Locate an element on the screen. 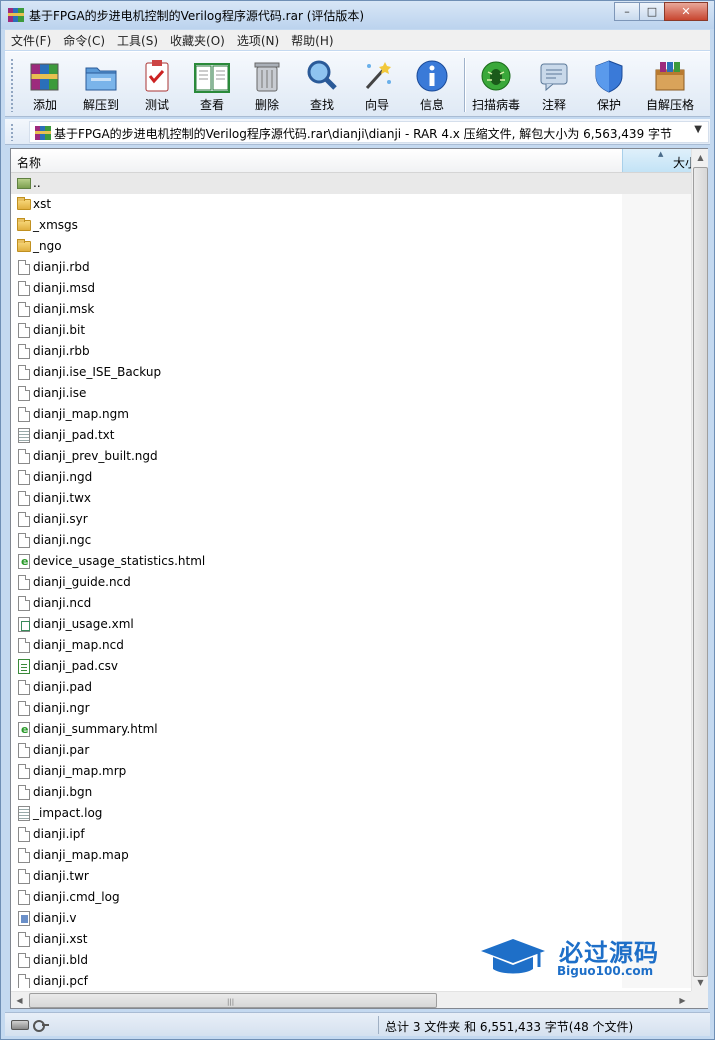 This screenshot has width=715, height=1040. minimize-button: – is located at coordinates (627, 11).